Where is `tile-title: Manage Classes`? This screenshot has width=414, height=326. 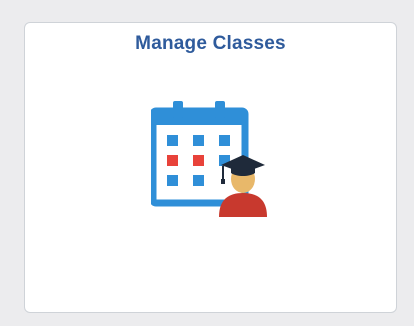 tile-title: Manage Classes is located at coordinates (210, 43).